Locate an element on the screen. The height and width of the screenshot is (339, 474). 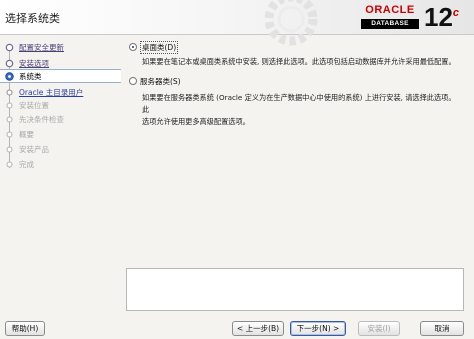
server-class-option: 服务器类(S) is located at coordinates (166, 82).